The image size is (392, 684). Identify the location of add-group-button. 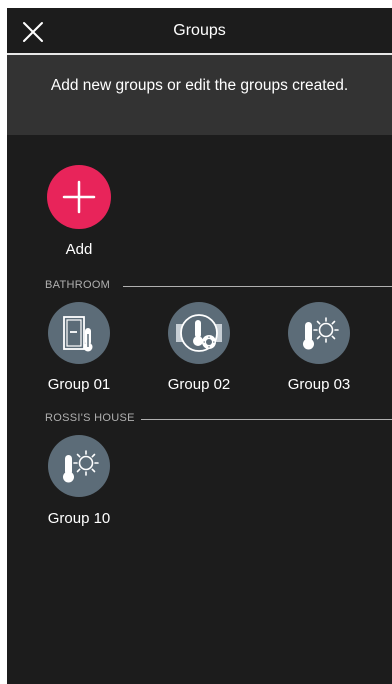
(79, 197).